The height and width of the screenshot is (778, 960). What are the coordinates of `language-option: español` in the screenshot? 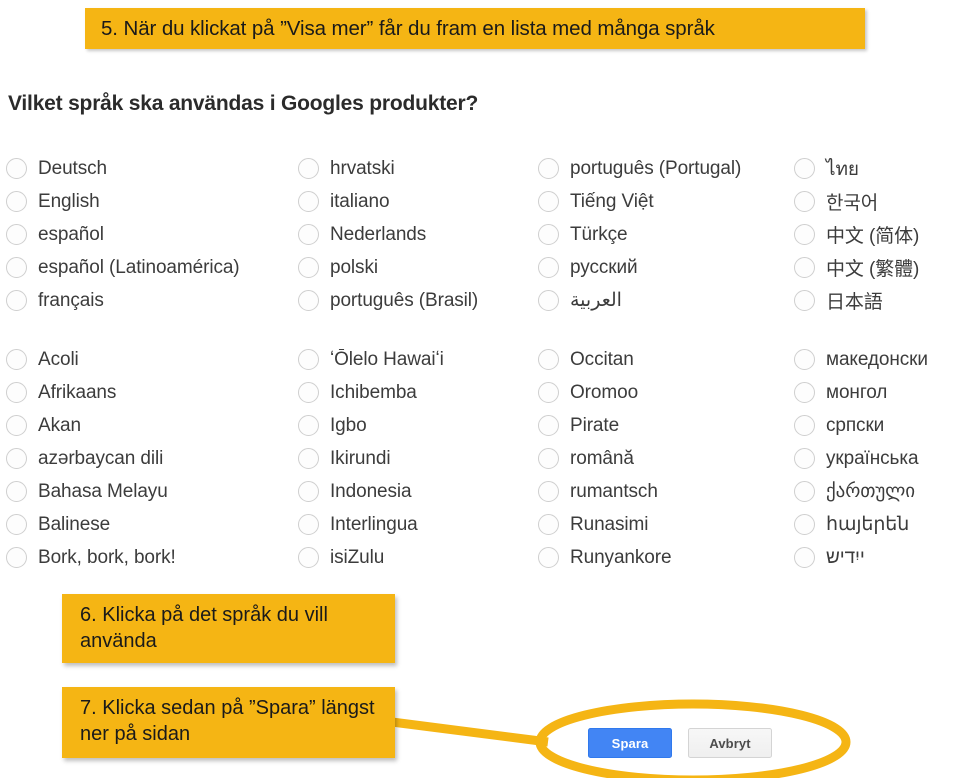 It's located at (152, 234).